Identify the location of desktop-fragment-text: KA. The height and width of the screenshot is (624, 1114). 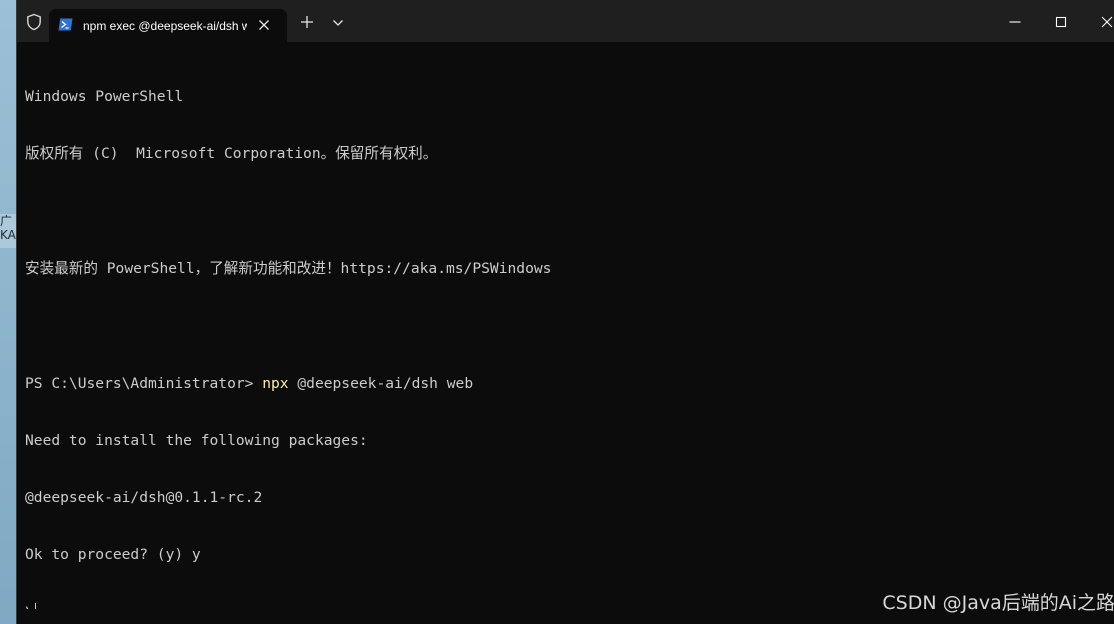
(8, 235).